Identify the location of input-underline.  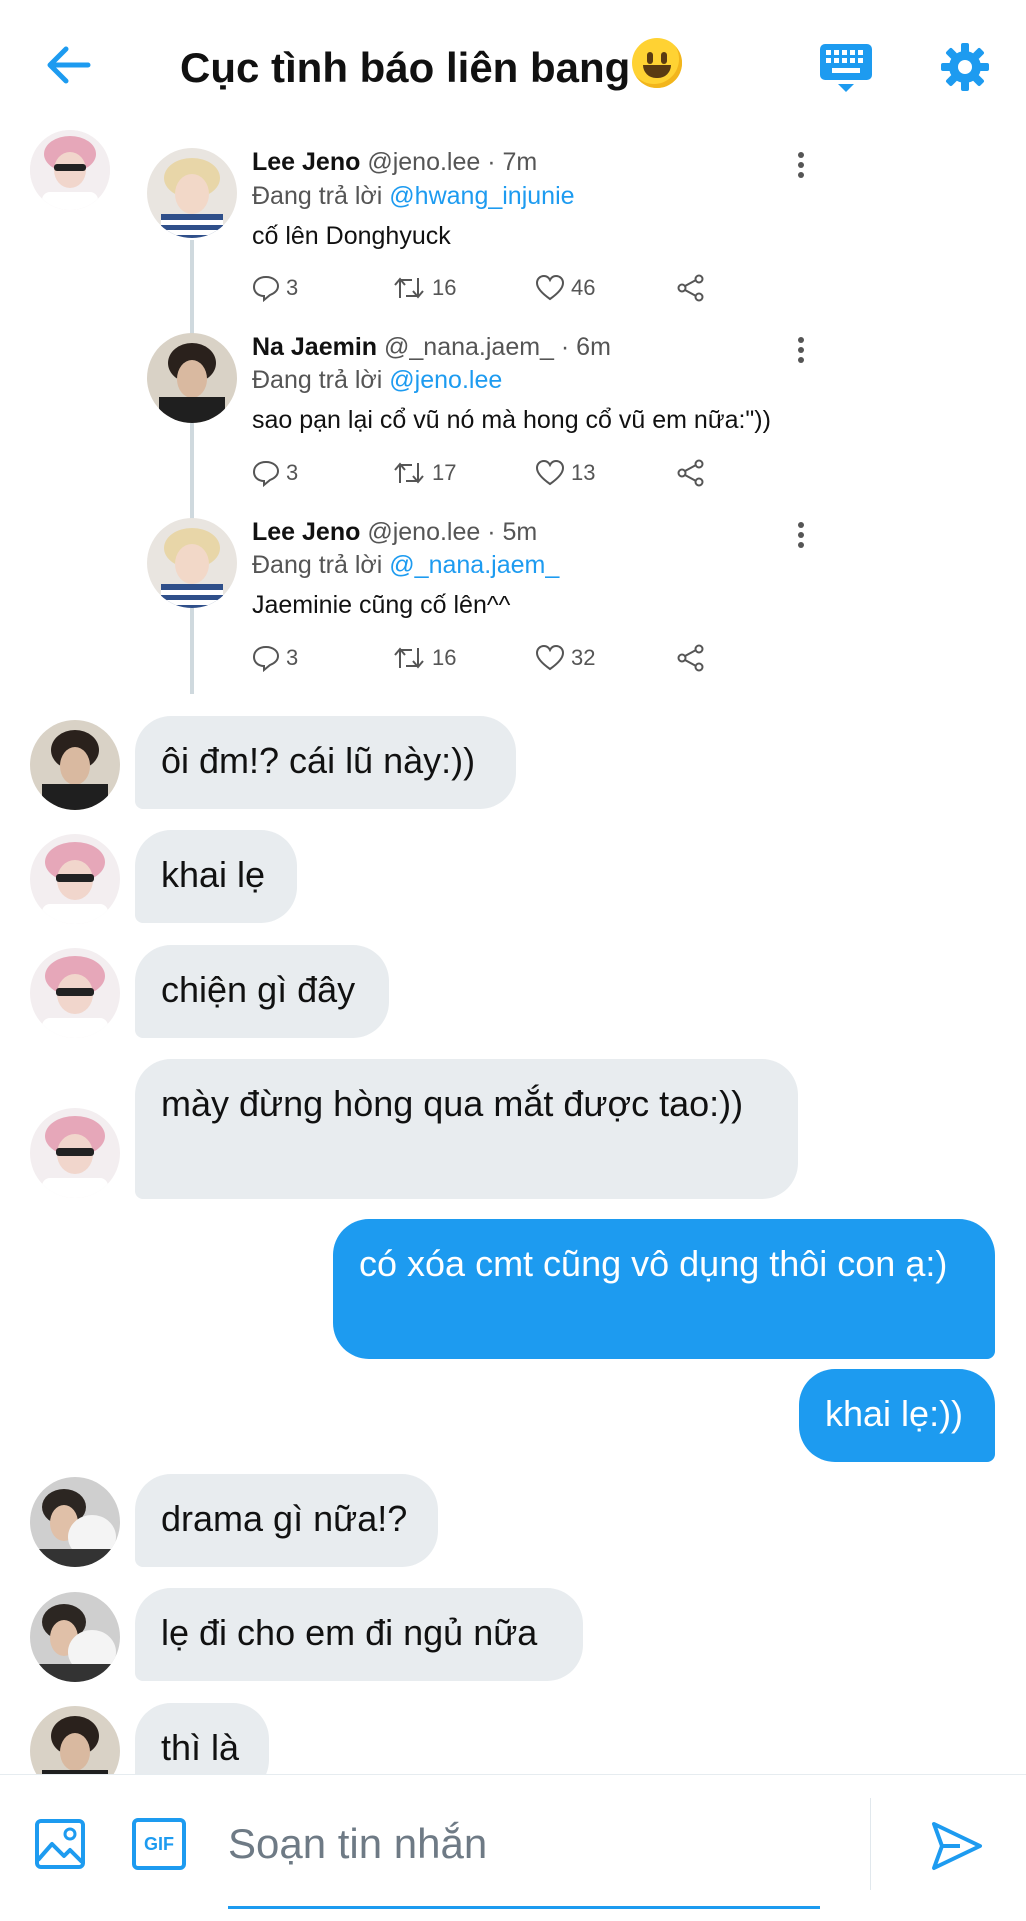
(524, 1907).